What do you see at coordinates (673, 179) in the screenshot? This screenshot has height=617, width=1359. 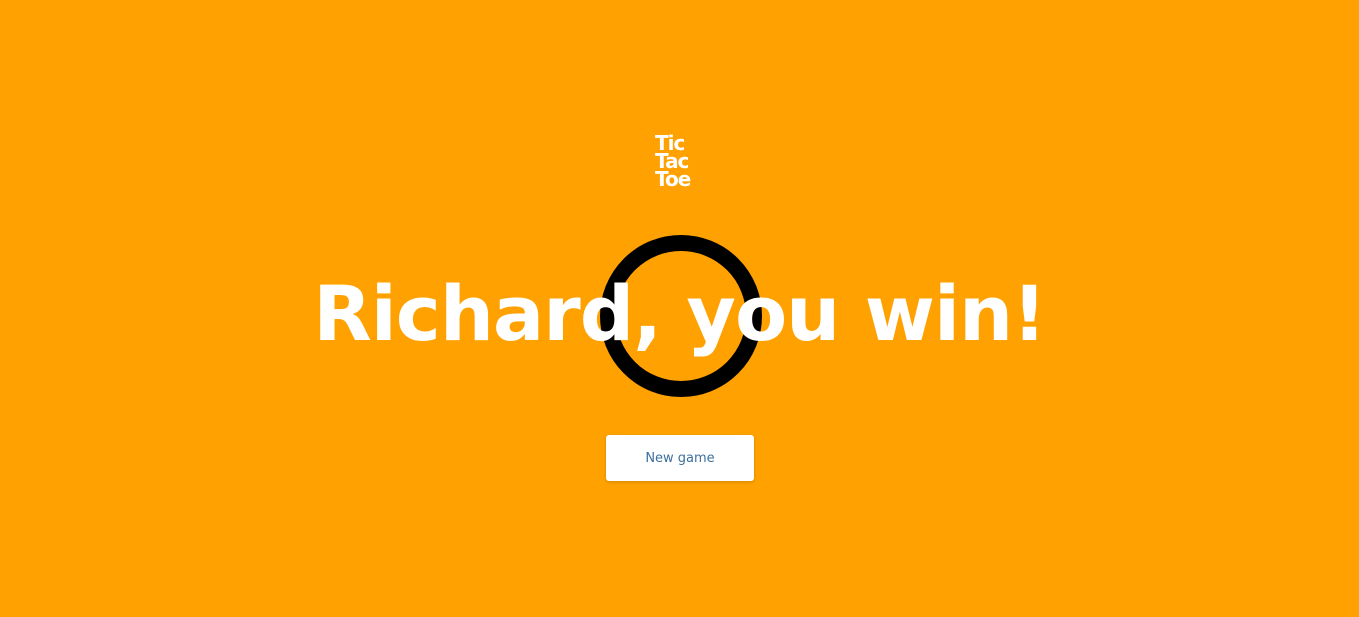 I see `logo-line-toe: Toe` at bounding box center [673, 179].